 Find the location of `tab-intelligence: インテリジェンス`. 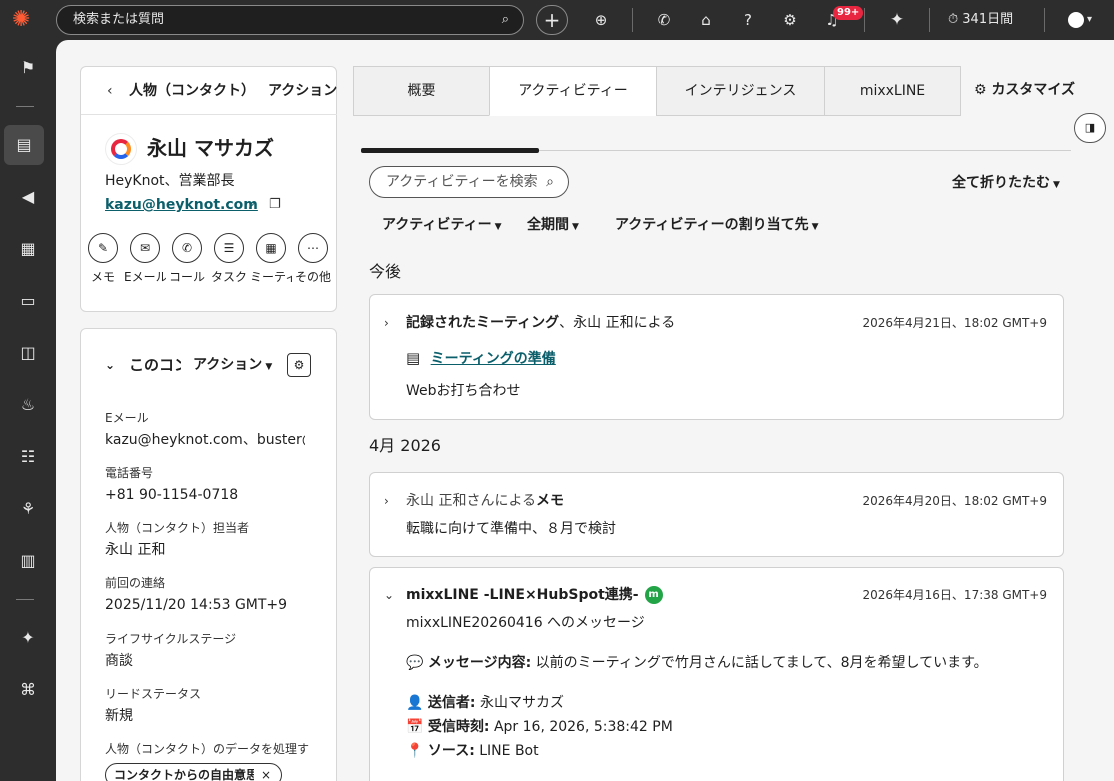

tab-intelligence: インテリジェンス is located at coordinates (740, 91).